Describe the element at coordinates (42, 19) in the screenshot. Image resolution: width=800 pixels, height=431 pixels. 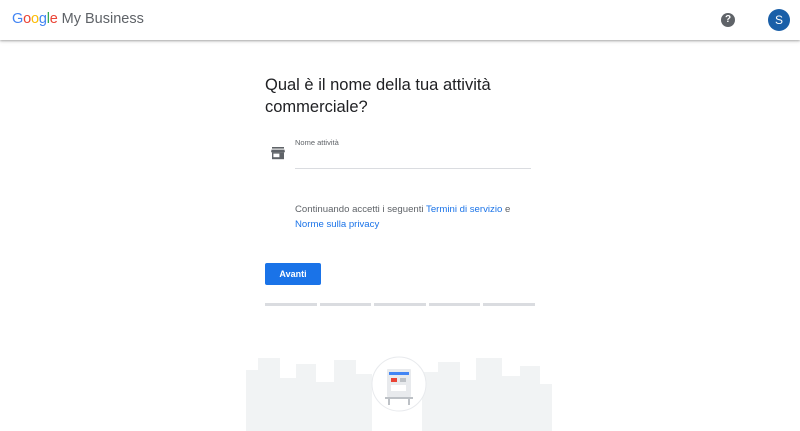
I see `logo-letter: g` at that location.